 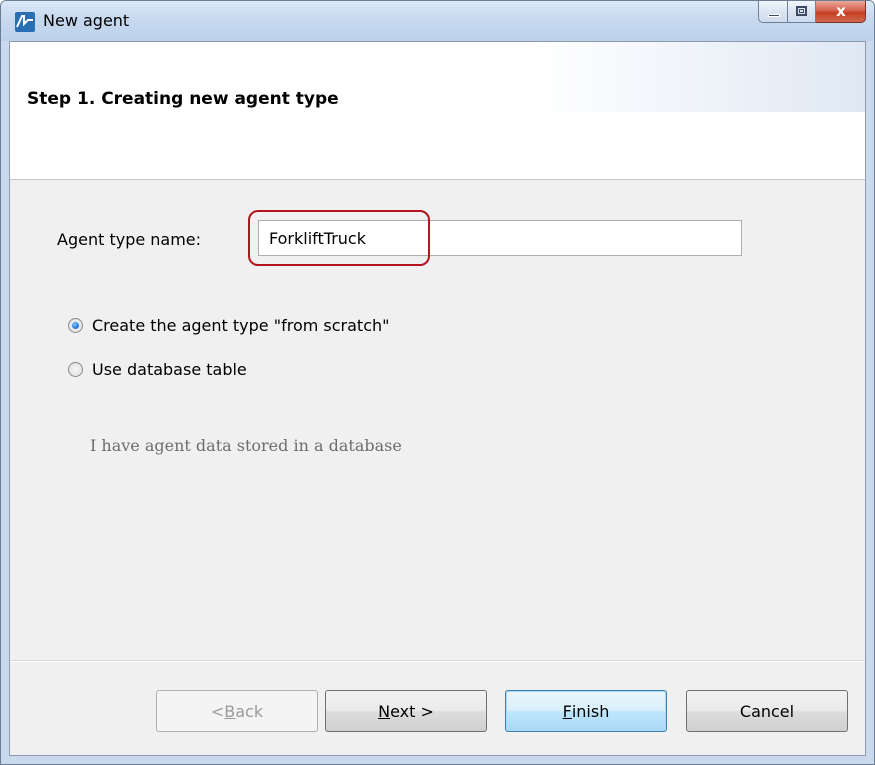 What do you see at coordinates (246, 445) in the screenshot?
I see `database-hint: I have agent data stored in a database` at bounding box center [246, 445].